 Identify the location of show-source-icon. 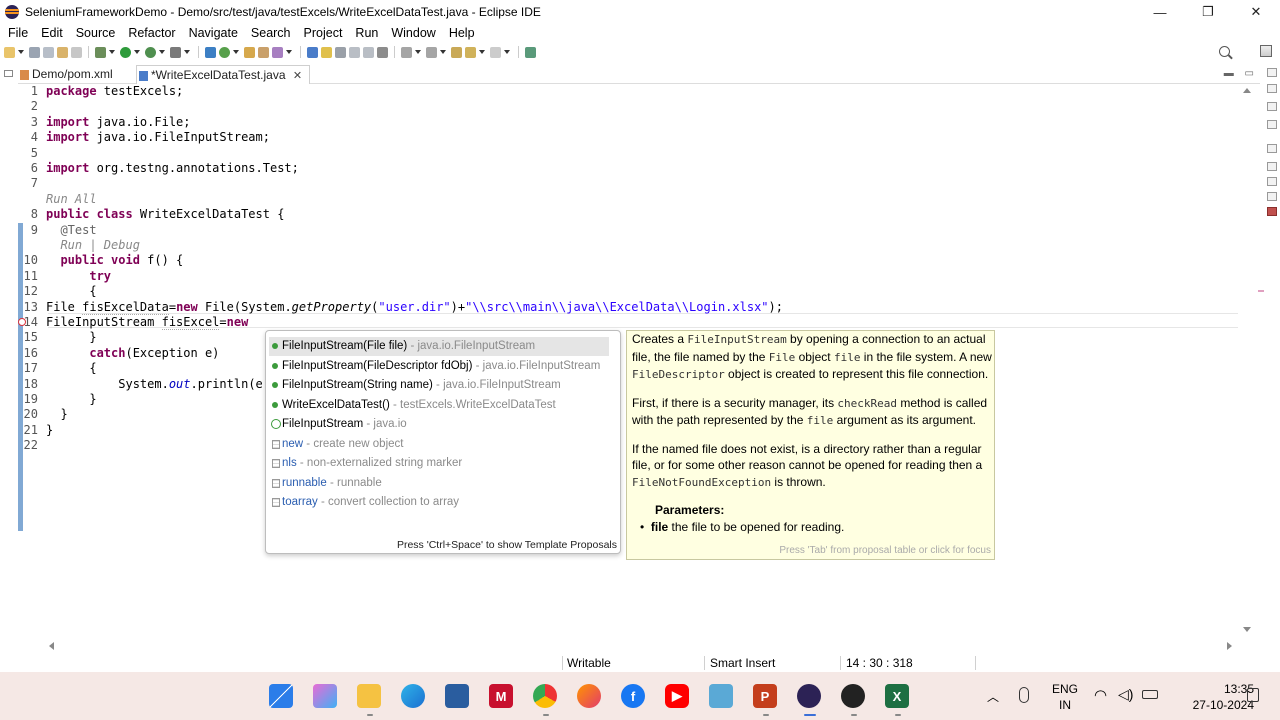
(382, 52).